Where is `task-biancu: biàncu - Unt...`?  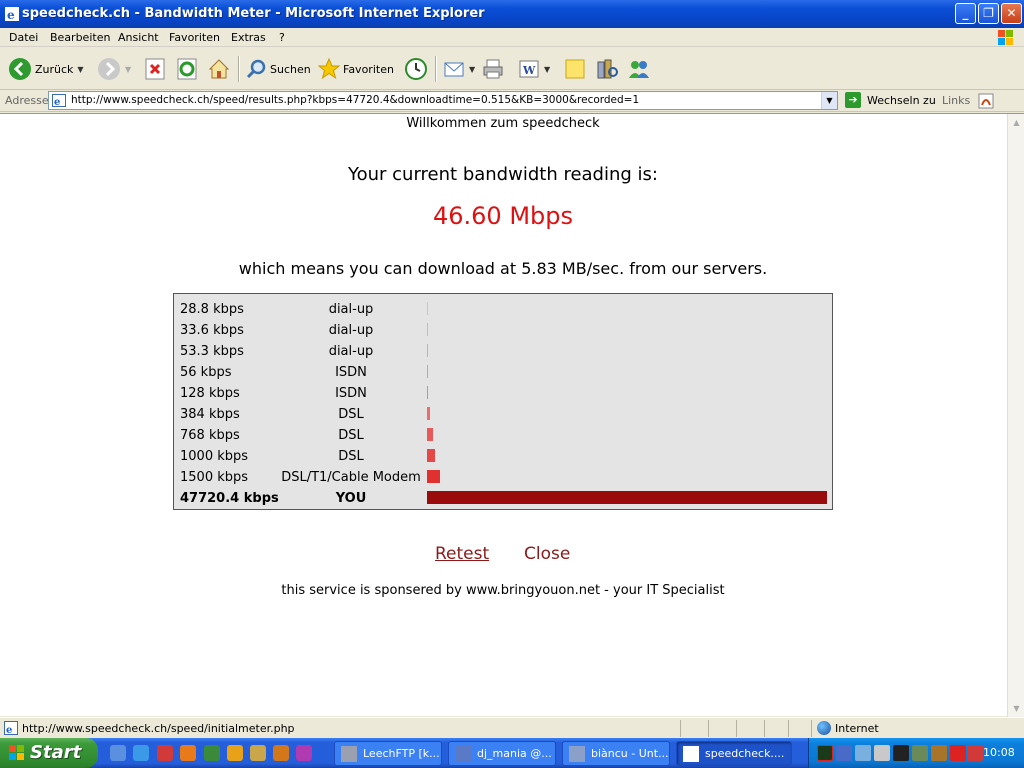 task-biancu: biàncu - Unt... is located at coordinates (616, 753).